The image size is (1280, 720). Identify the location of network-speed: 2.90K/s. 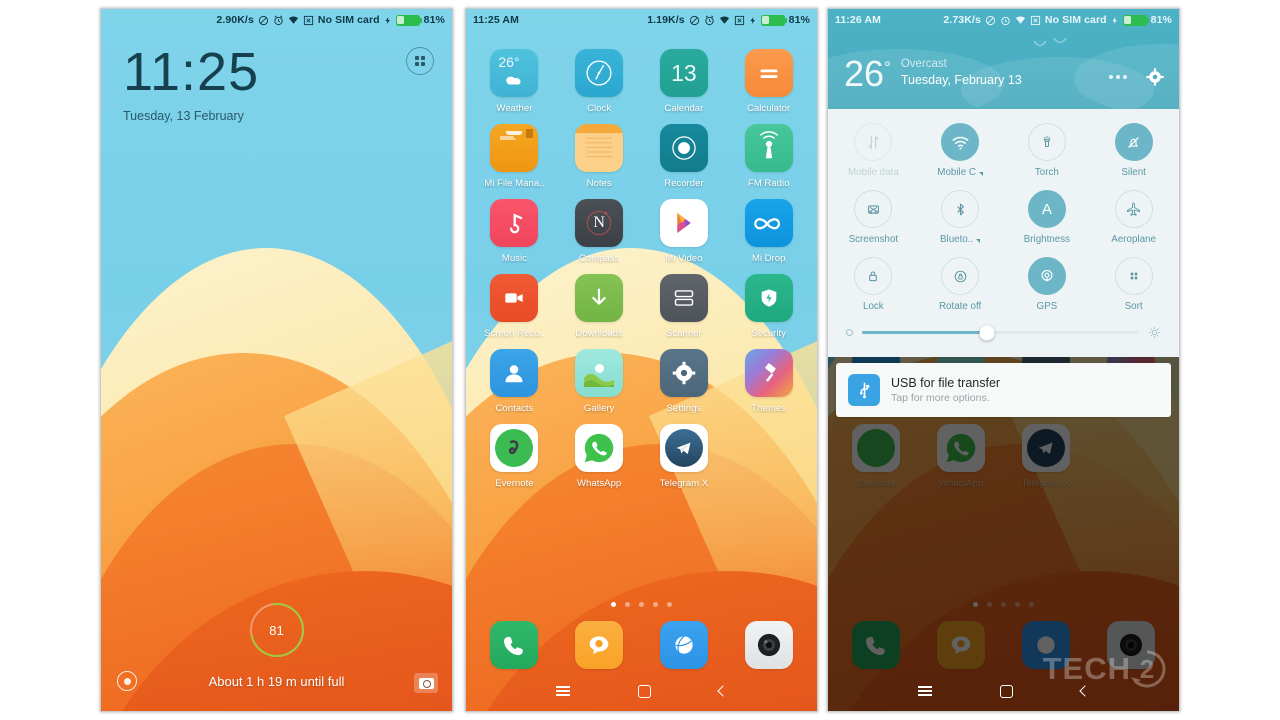
(235, 20).